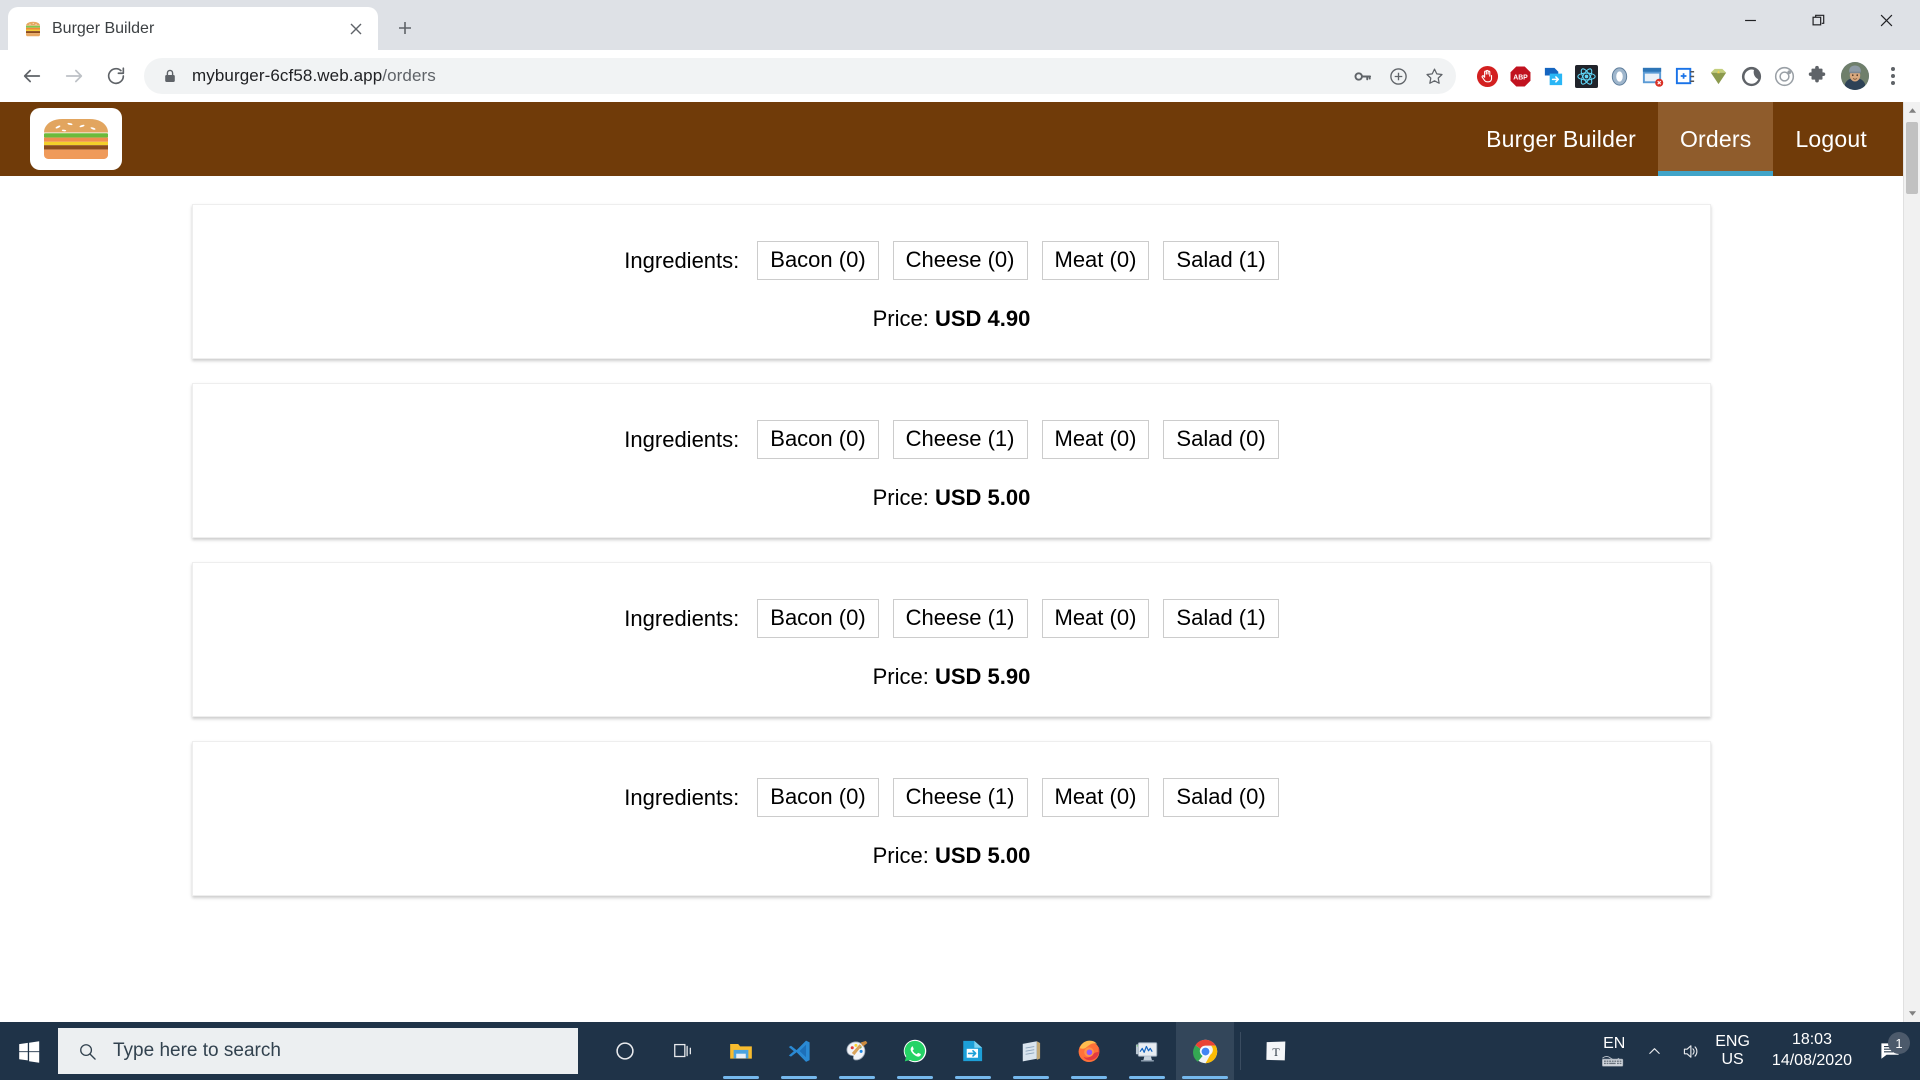 The width and height of the screenshot is (1920, 1080). Describe the element at coordinates (799, 1051) in the screenshot. I see `vscode-icon` at that location.